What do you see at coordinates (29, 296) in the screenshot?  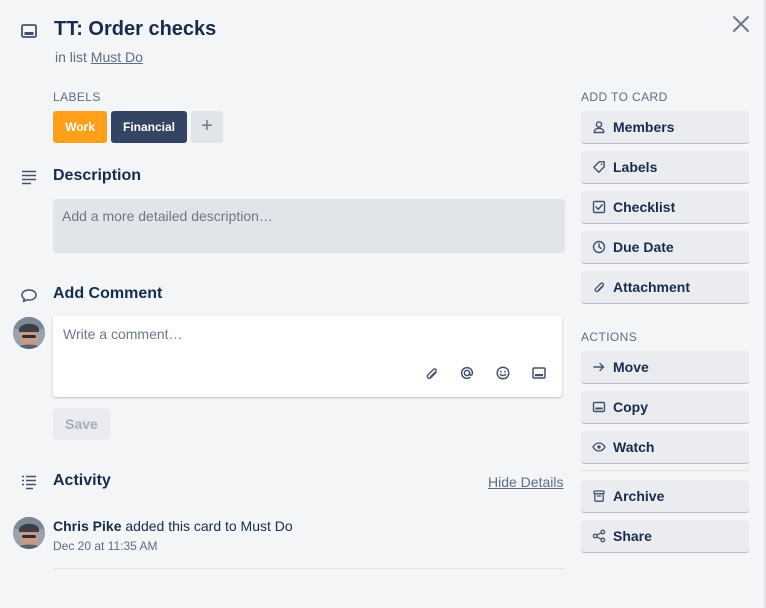 I see `comment-icon` at bounding box center [29, 296].